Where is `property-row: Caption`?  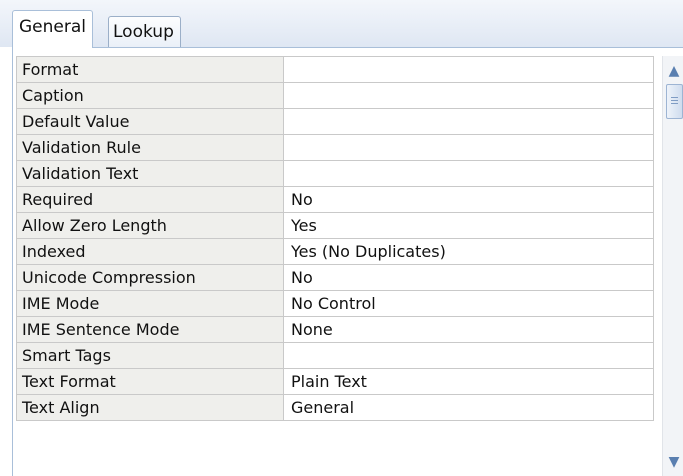 property-row: Caption is located at coordinates (335, 95).